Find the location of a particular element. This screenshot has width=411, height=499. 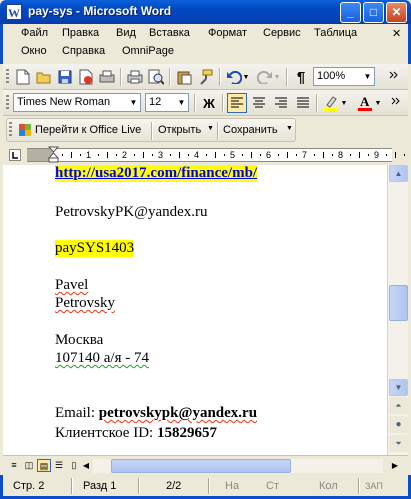

font-name-combo: Times New Roman ▼ is located at coordinates (77, 102).